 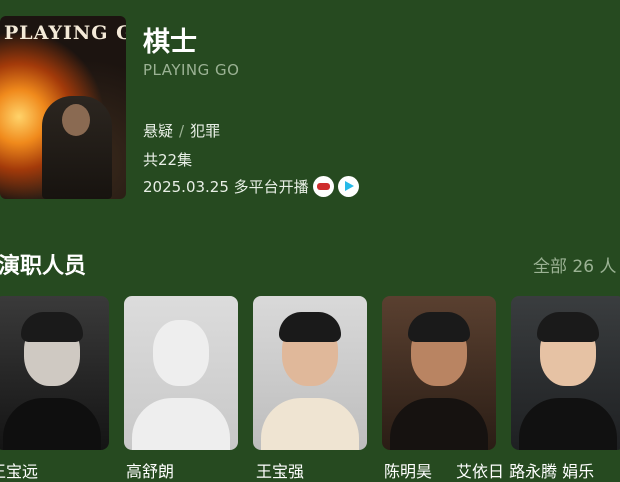 I want to click on show-poster: PLAYING GO, so click(x=63, y=107).